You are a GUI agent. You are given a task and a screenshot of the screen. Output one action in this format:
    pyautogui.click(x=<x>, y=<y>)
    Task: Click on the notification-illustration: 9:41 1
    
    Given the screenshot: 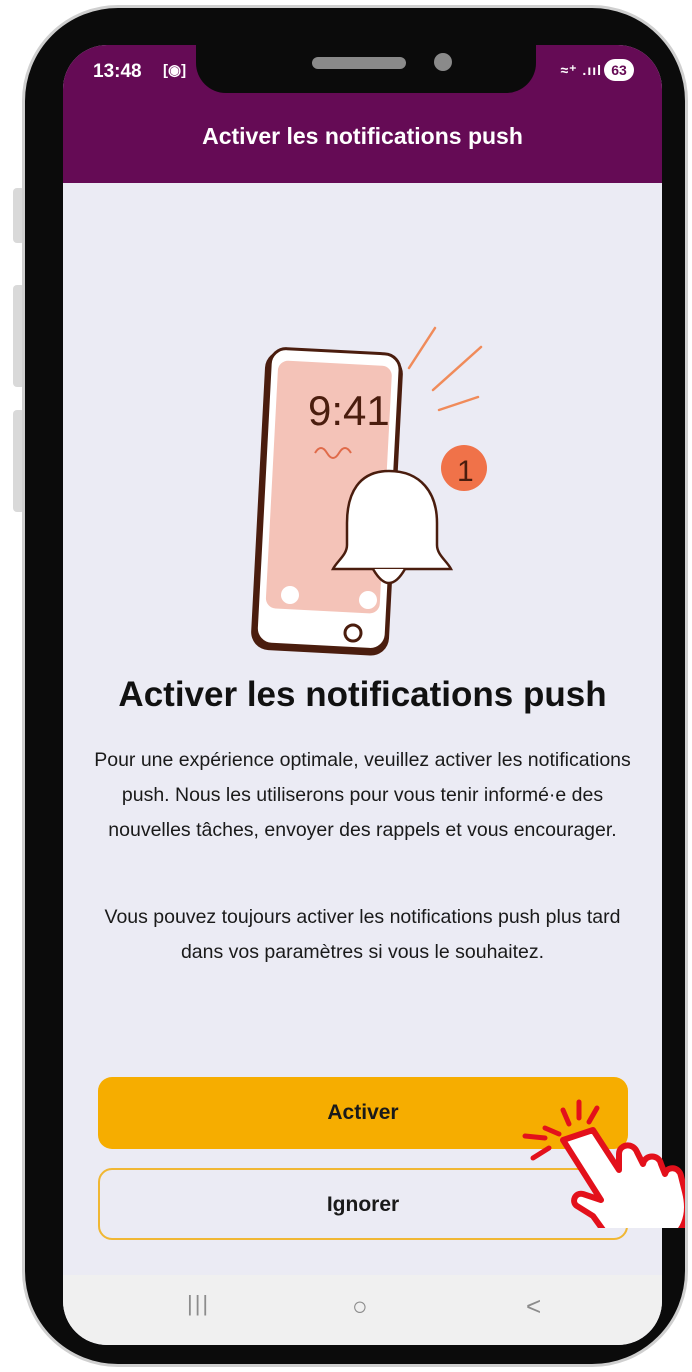 What is the action you would take?
    pyautogui.click(x=369, y=491)
    